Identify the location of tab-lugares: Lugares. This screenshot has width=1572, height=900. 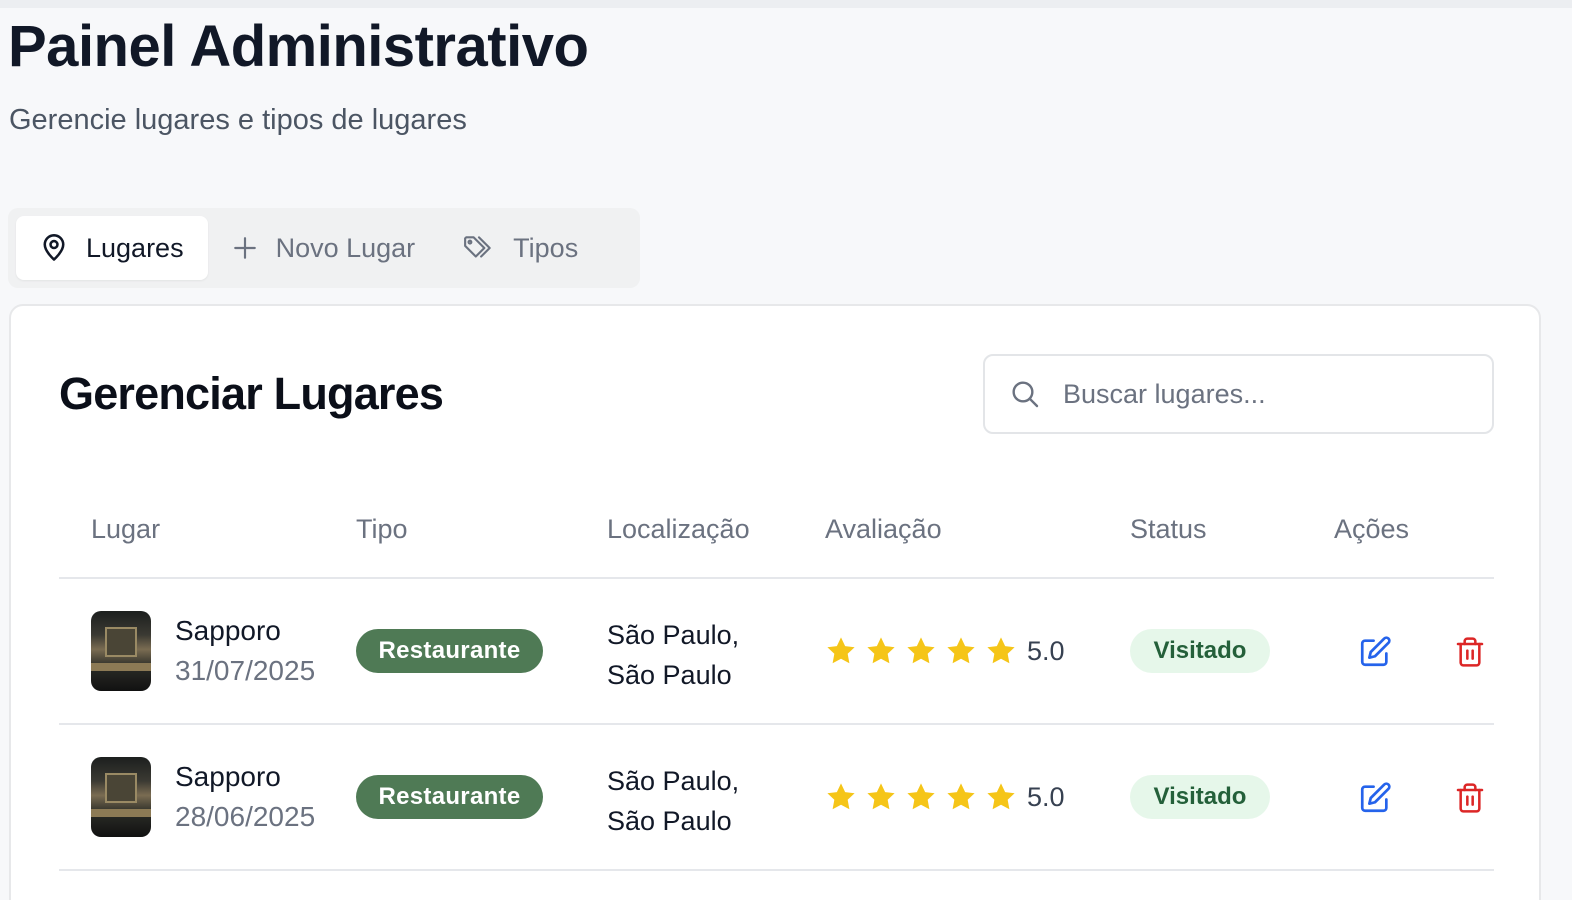
(112, 248).